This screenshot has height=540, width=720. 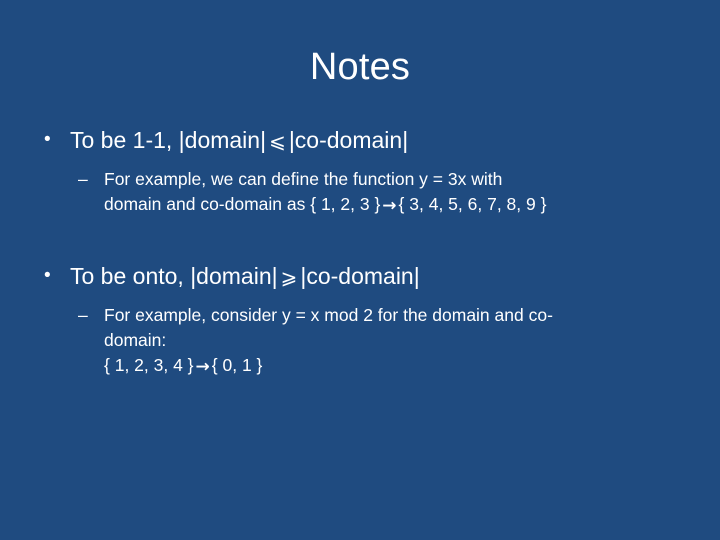 What do you see at coordinates (237, 365) in the screenshot?
I see `sub-bullet-line-3-after-arrow: { 0, 1 }` at bounding box center [237, 365].